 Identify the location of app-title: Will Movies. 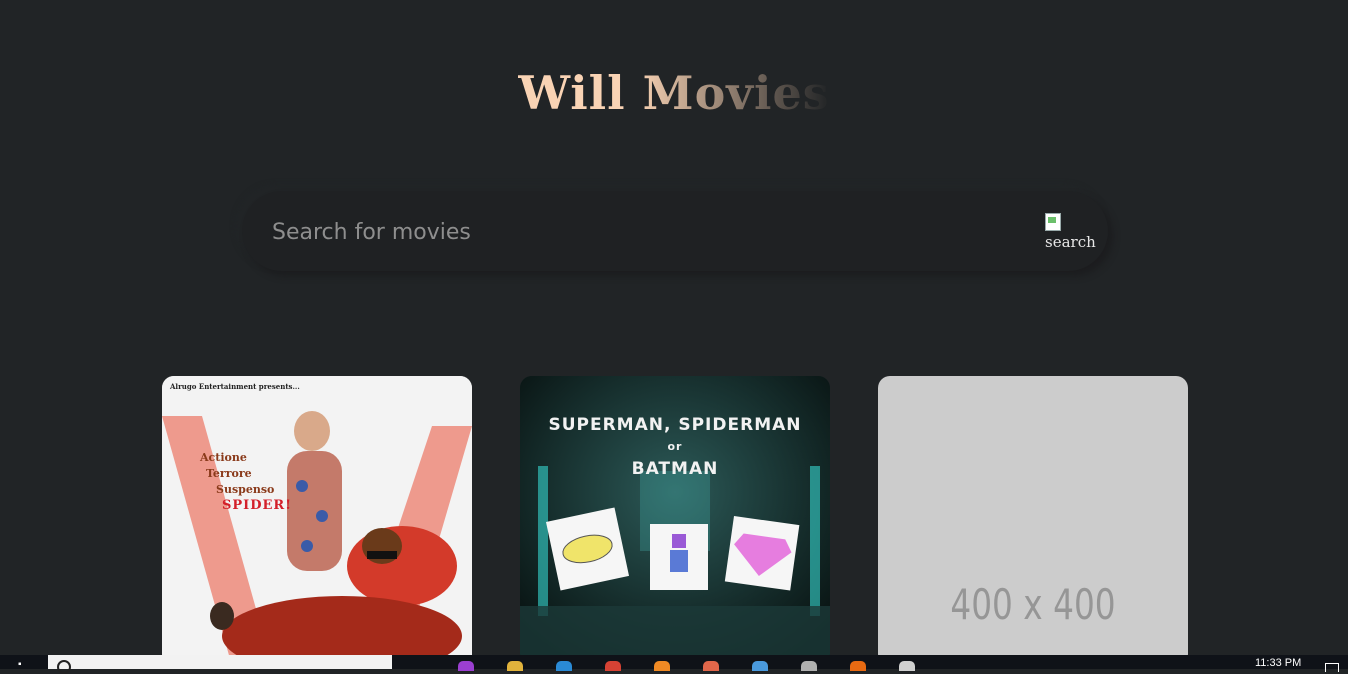
(674, 93).